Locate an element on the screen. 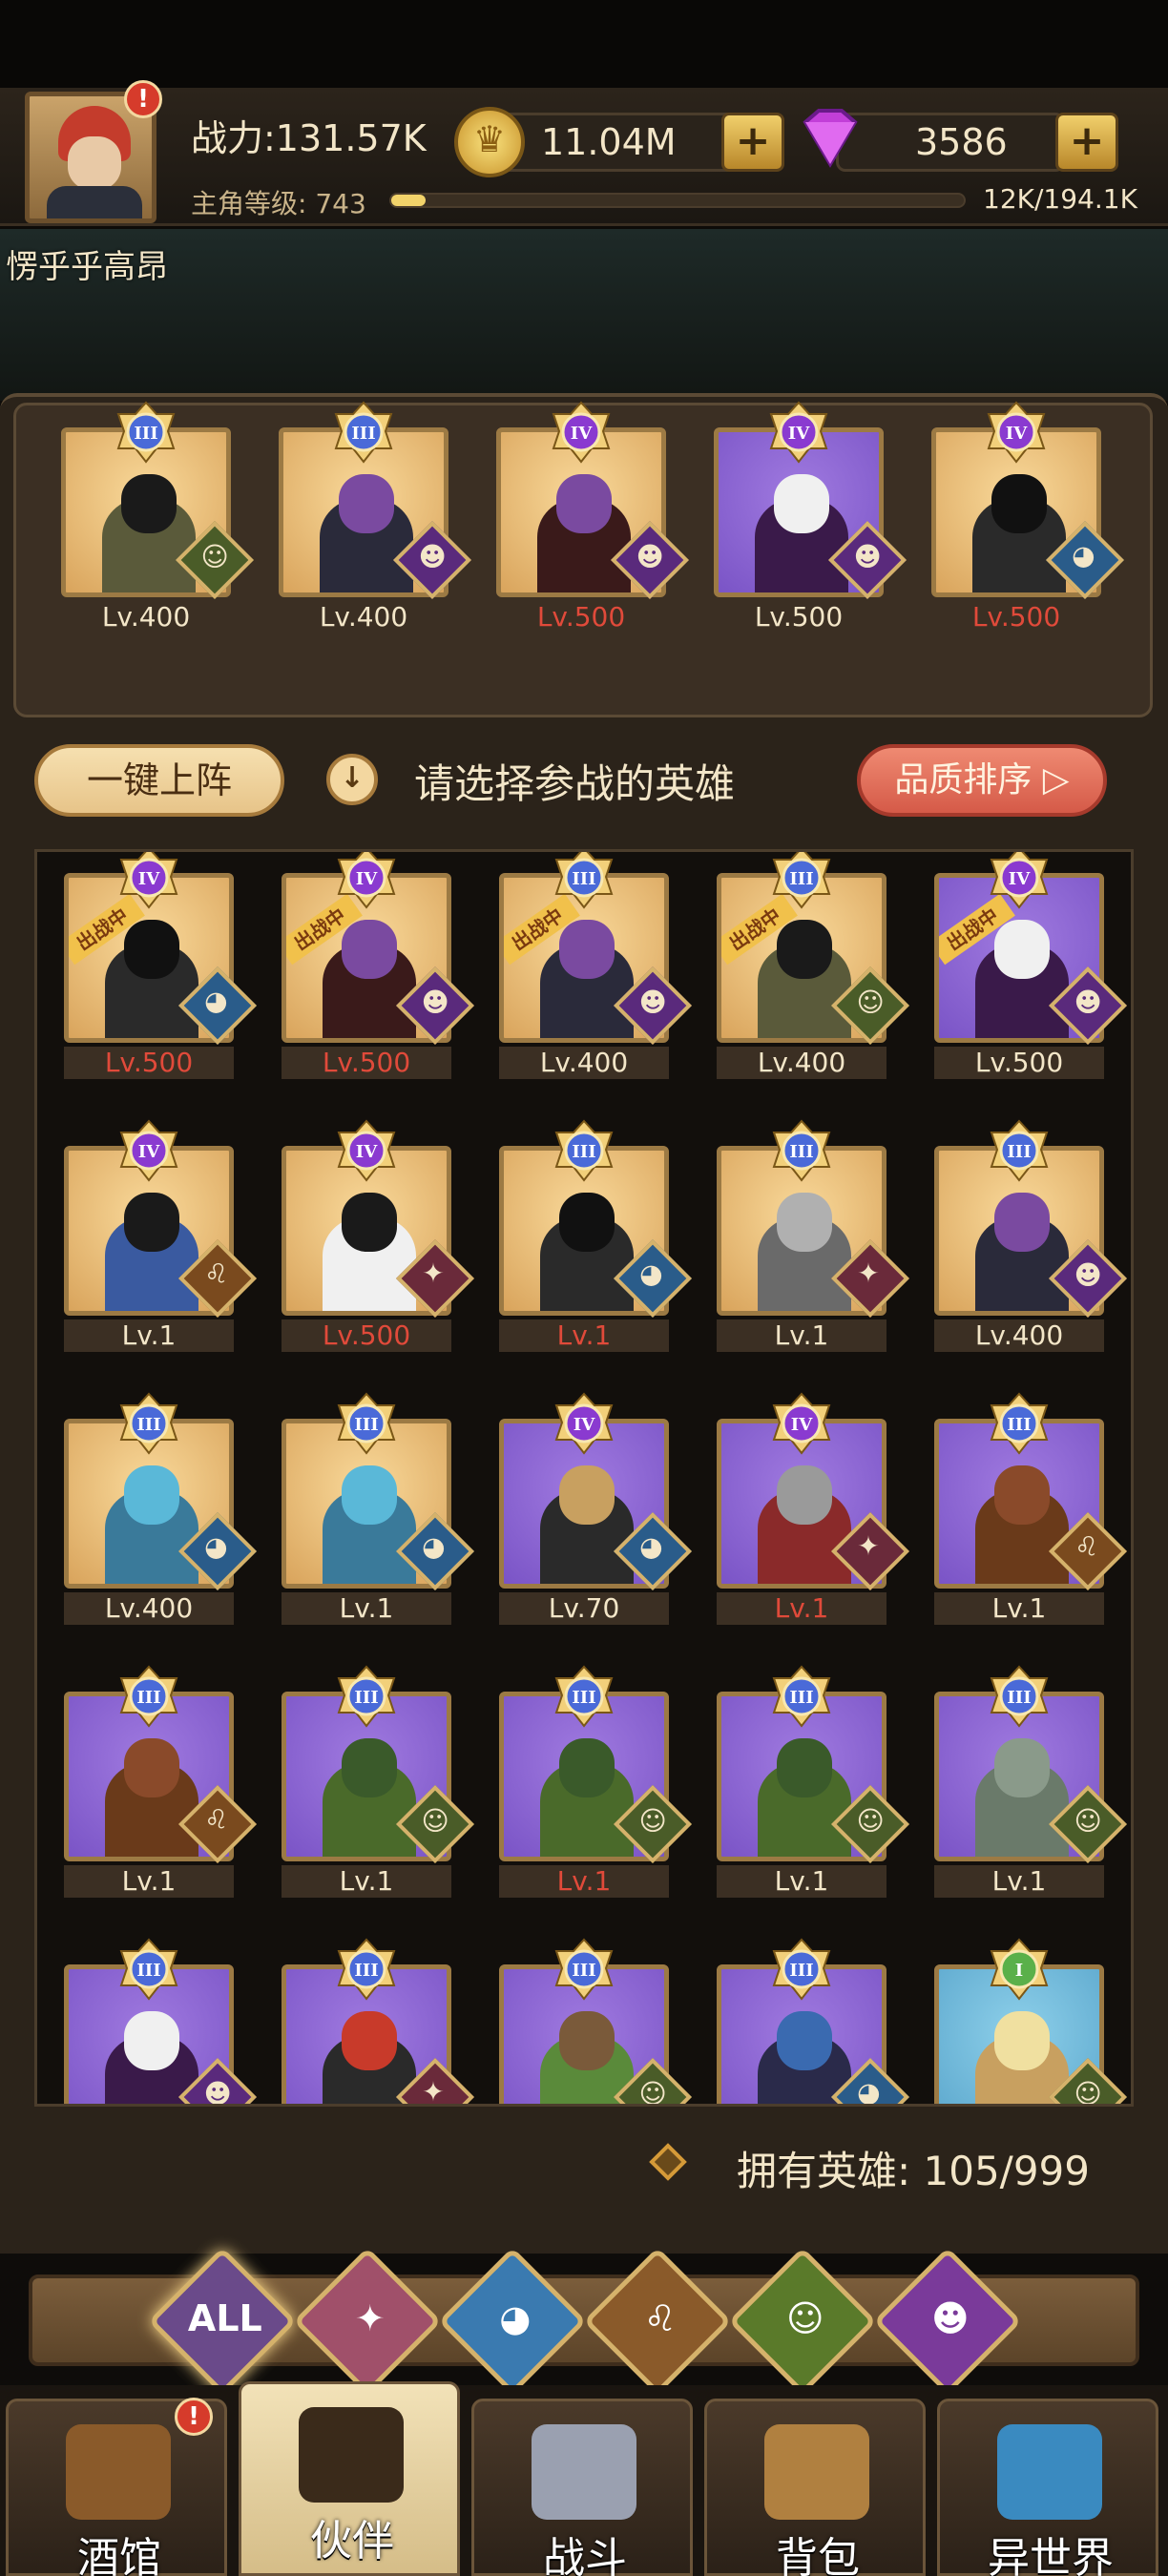  hero-card: III ☻ Lv.400 is located at coordinates (1031, 1235).